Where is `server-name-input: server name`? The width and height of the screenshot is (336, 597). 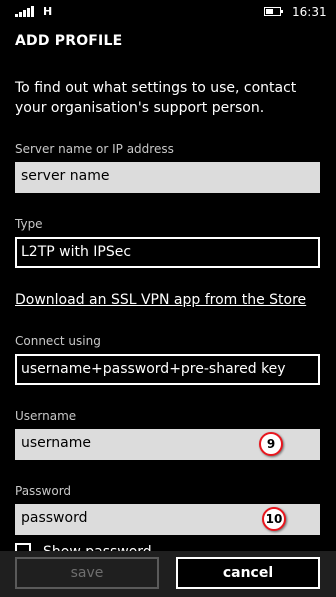
server-name-input: server name is located at coordinates (167, 177).